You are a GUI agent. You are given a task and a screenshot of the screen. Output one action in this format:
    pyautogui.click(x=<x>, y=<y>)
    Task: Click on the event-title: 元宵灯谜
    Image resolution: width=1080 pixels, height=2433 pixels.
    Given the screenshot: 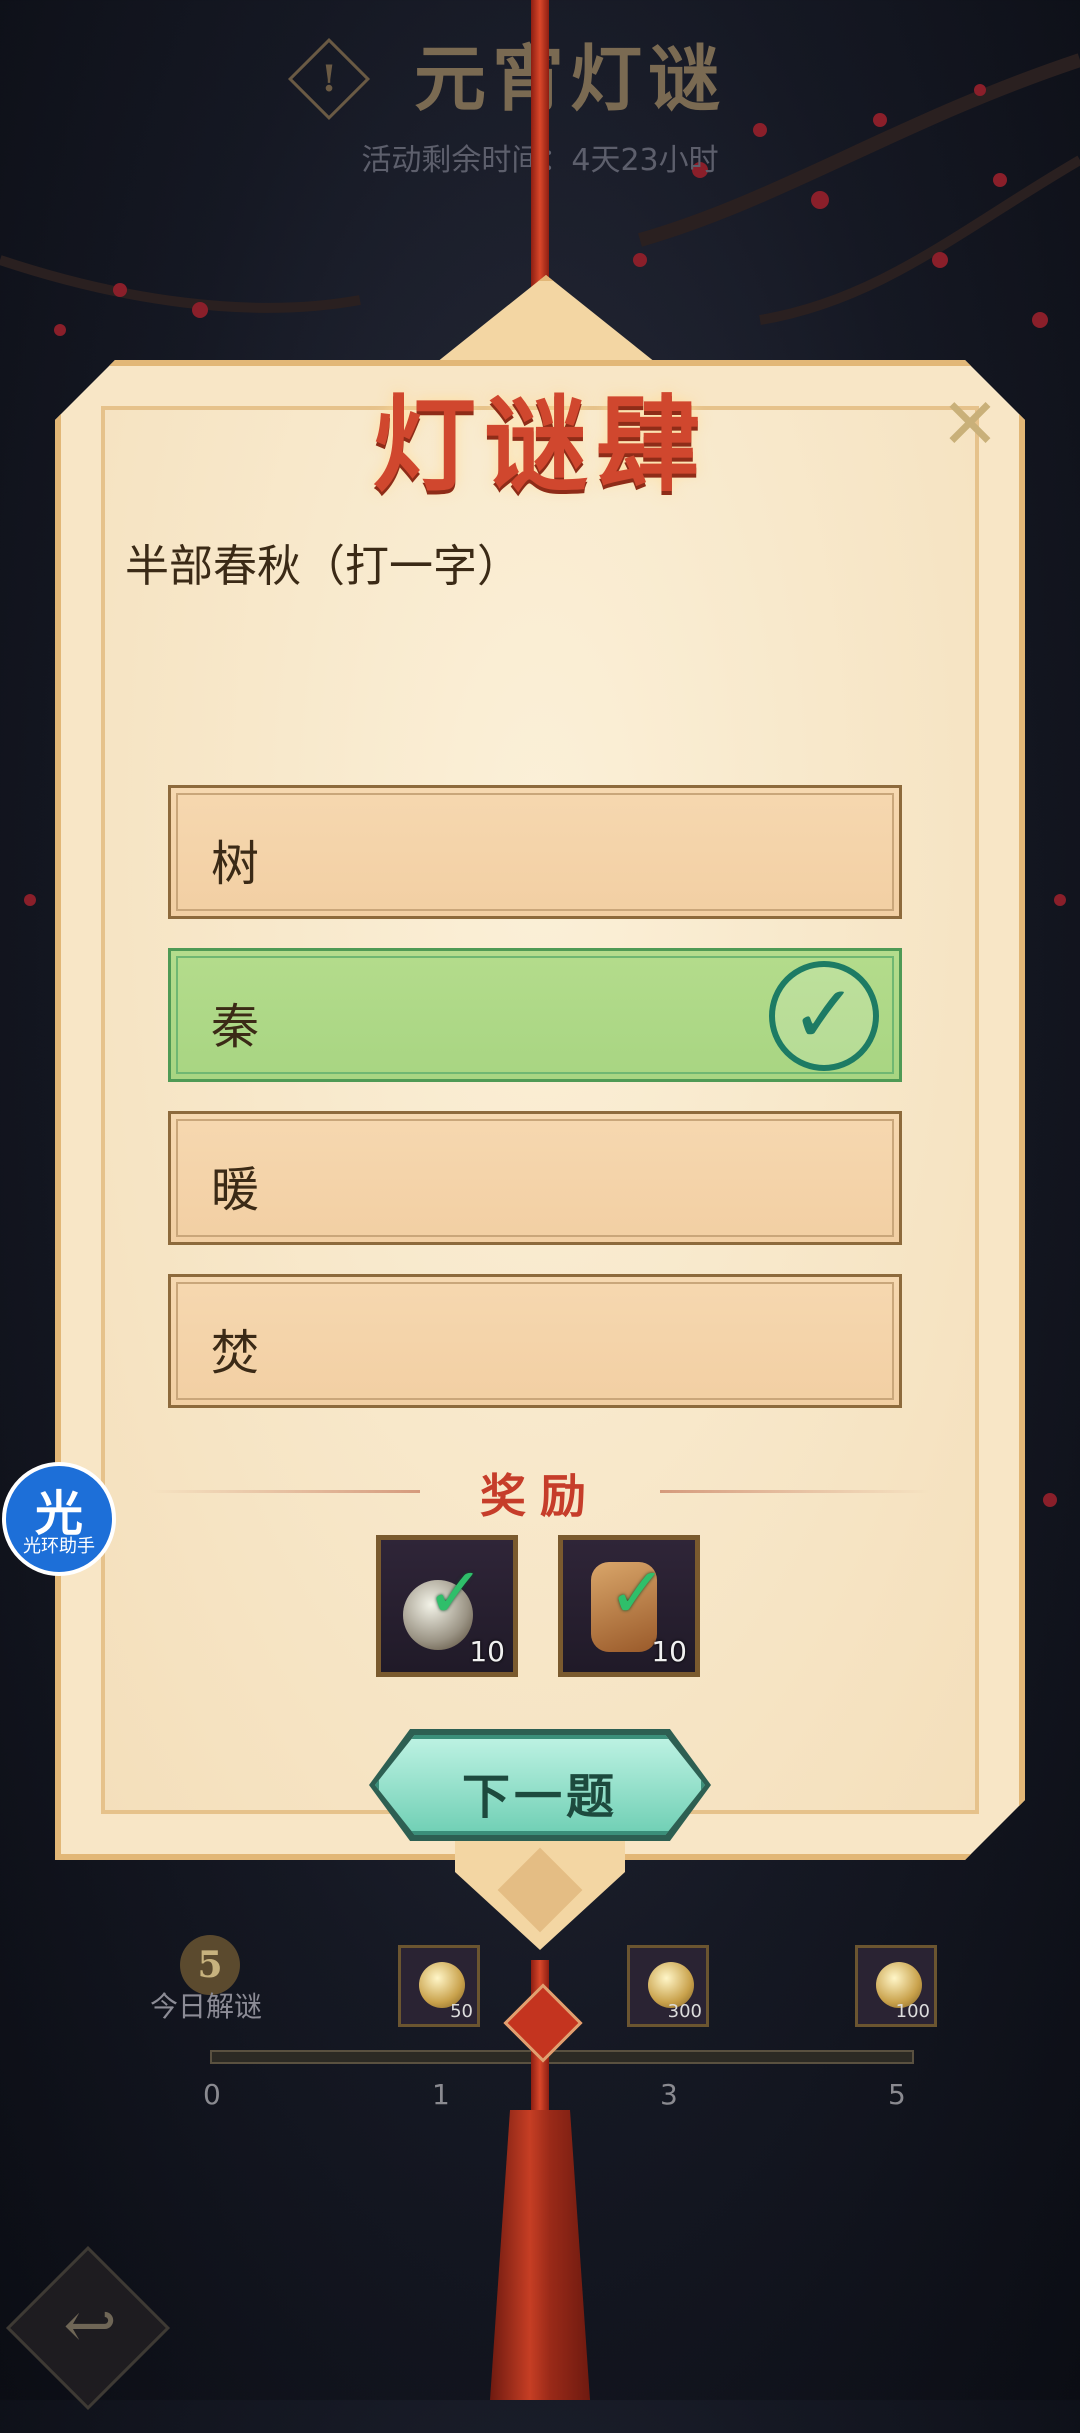 What is the action you would take?
    pyautogui.click(x=569, y=78)
    